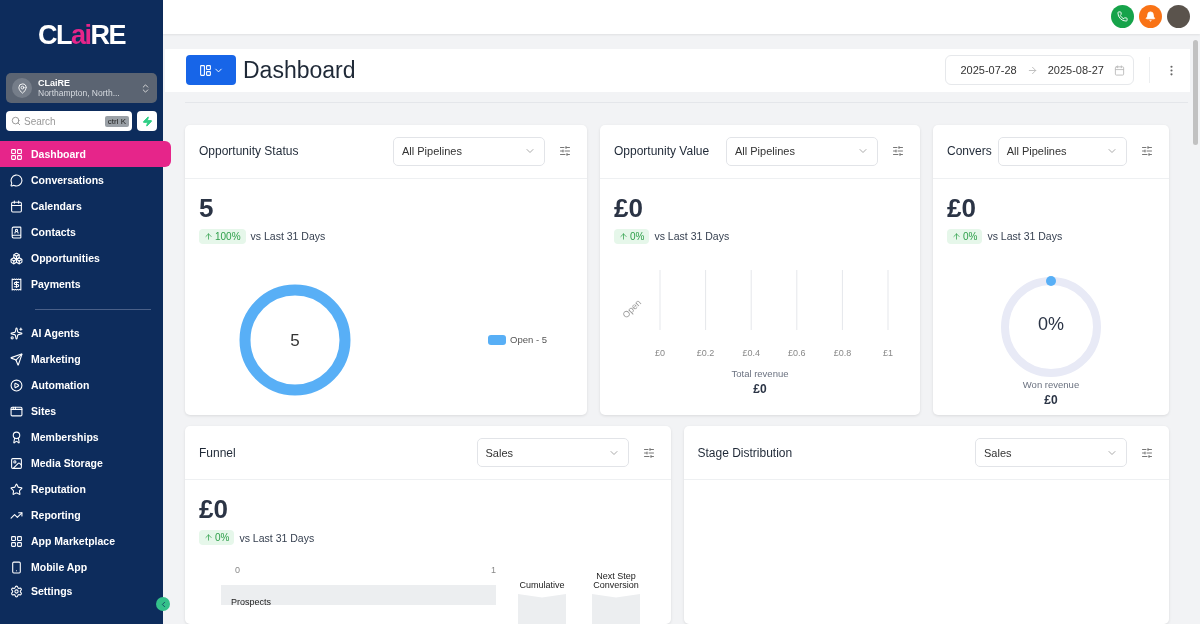 The image size is (1200, 624). Describe the element at coordinates (237, 570) in the screenshot. I see `axis-tick-label: 0` at that location.